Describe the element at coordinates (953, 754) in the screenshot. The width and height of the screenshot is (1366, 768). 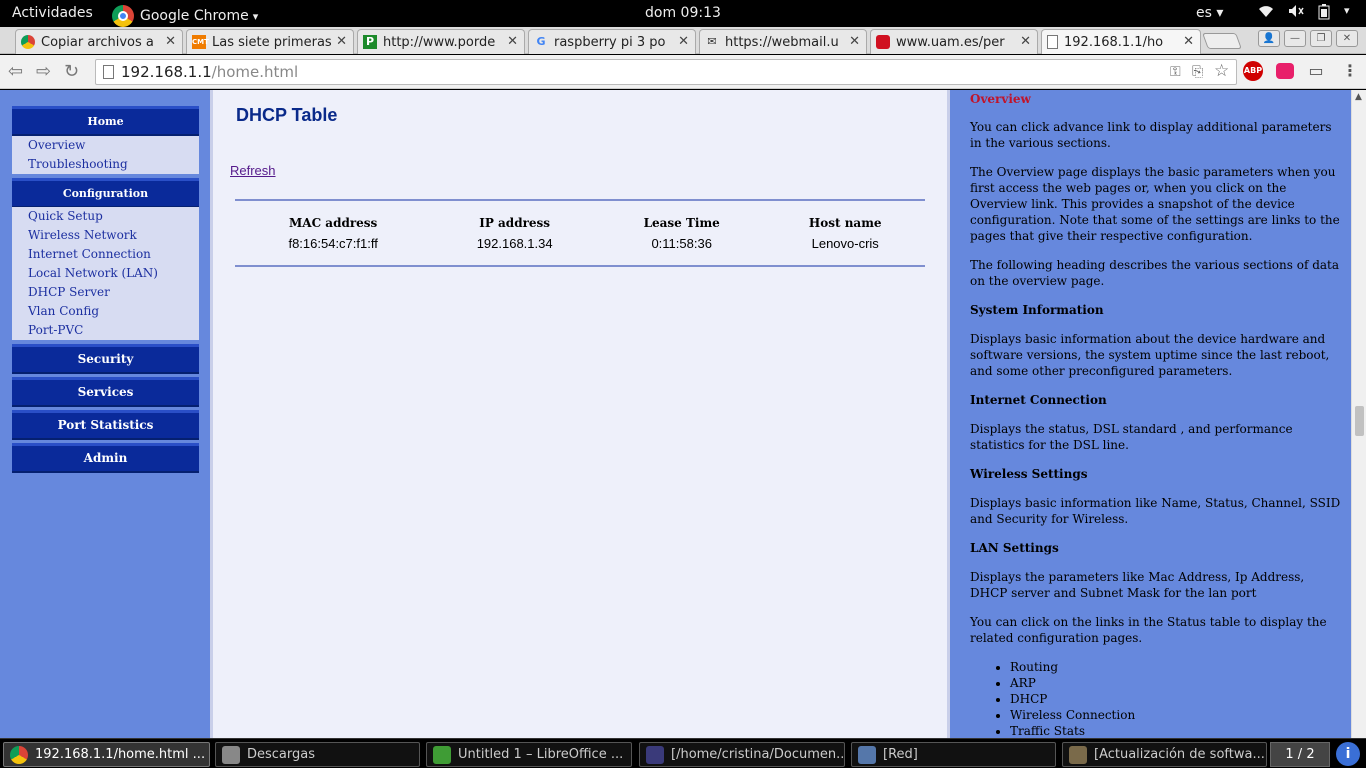
I see `task-button: [Red]` at that location.